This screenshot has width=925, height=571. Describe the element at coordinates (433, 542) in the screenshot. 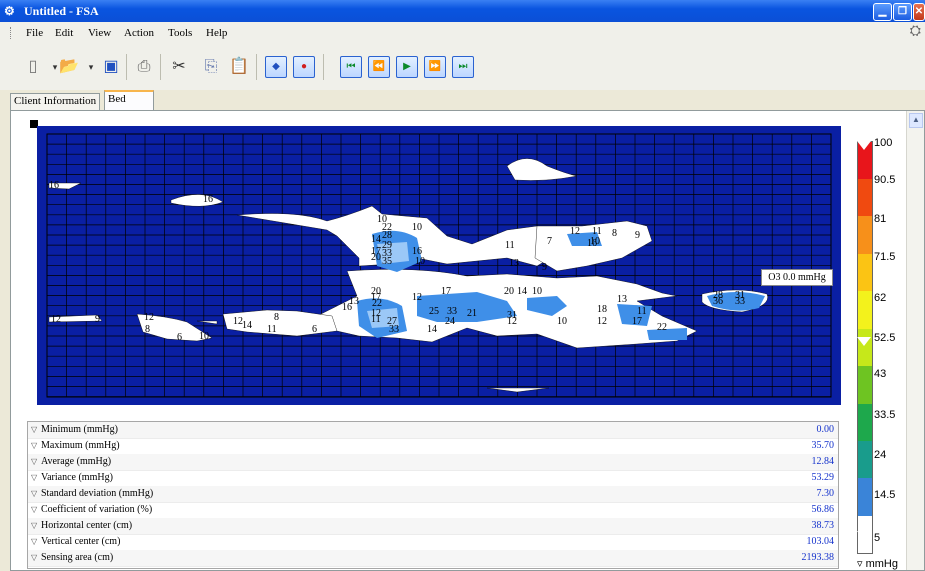

I see `stat-row: ▽ Vertical center (cm) 103.04` at that location.